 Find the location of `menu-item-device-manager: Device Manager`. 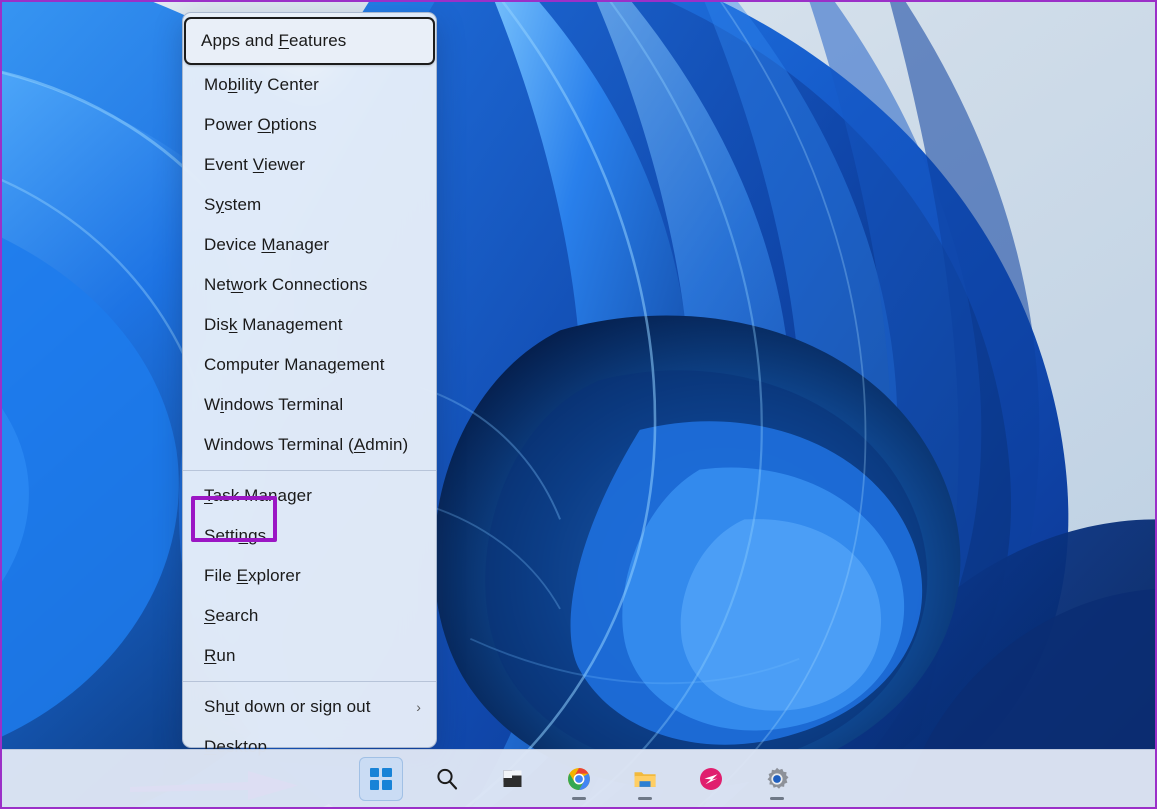

menu-item-device-manager: Device Manager is located at coordinates (309, 245).